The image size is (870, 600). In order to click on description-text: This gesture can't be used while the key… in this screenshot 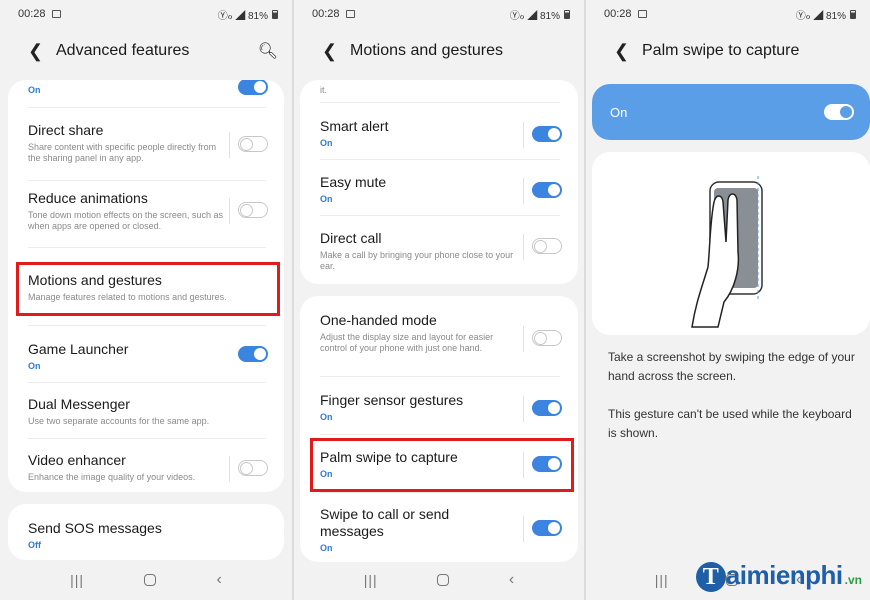, I will do `click(730, 423)`.